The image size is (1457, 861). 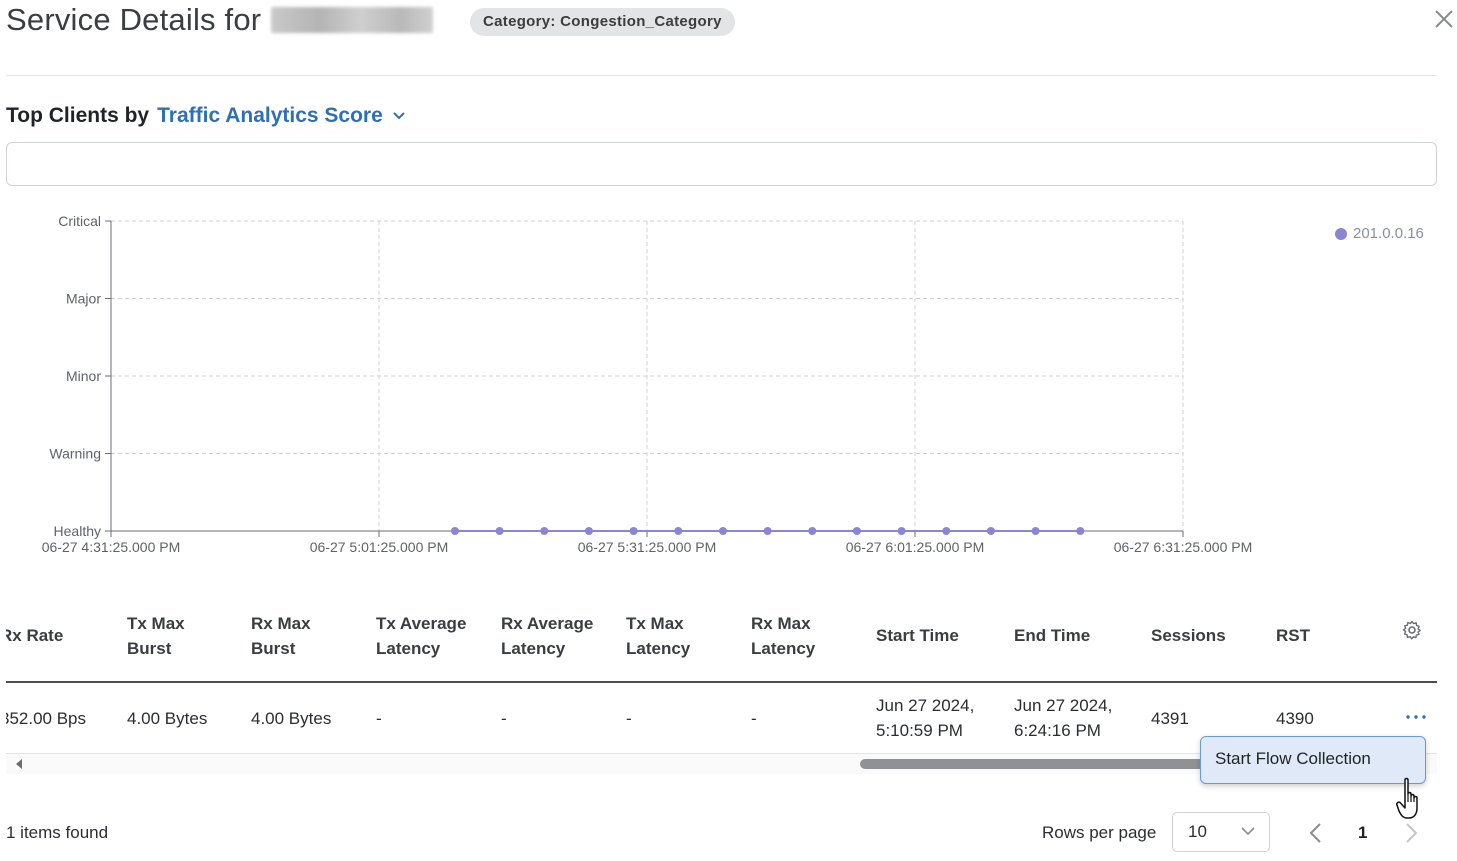 What do you see at coordinates (1341, 233) in the screenshot?
I see `legend-swatch` at bounding box center [1341, 233].